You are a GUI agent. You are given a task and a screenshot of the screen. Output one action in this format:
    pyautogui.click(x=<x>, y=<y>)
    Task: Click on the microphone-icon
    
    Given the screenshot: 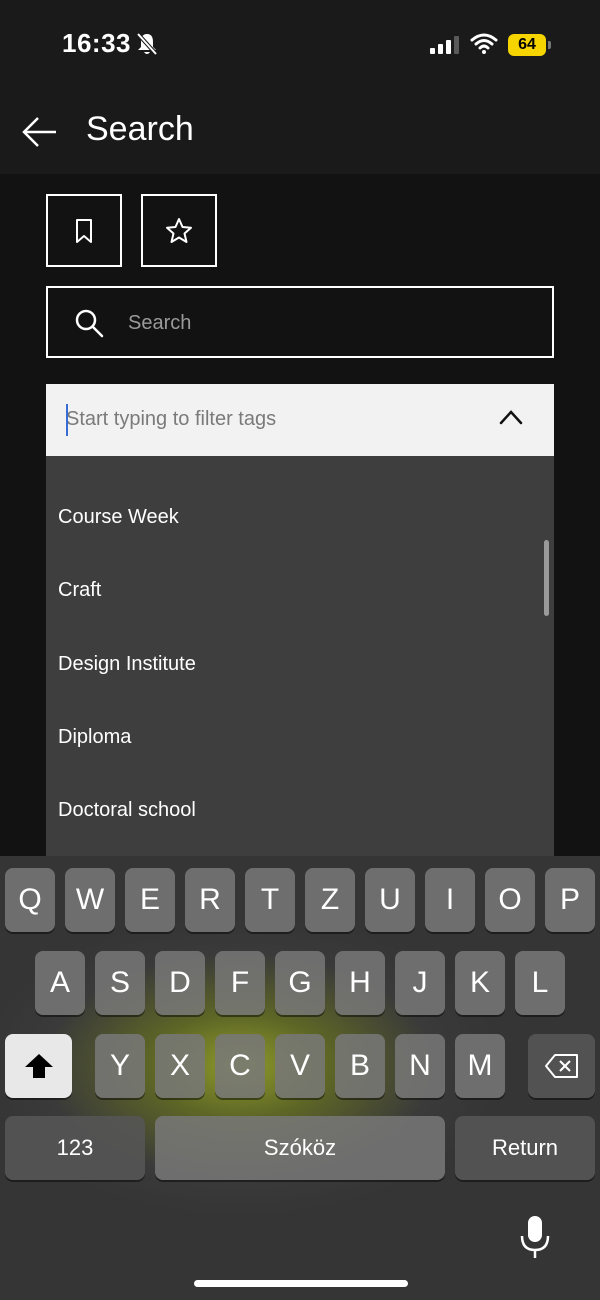 What is the action you would take?
    pyautogui.click(x=535, y=1237)
    